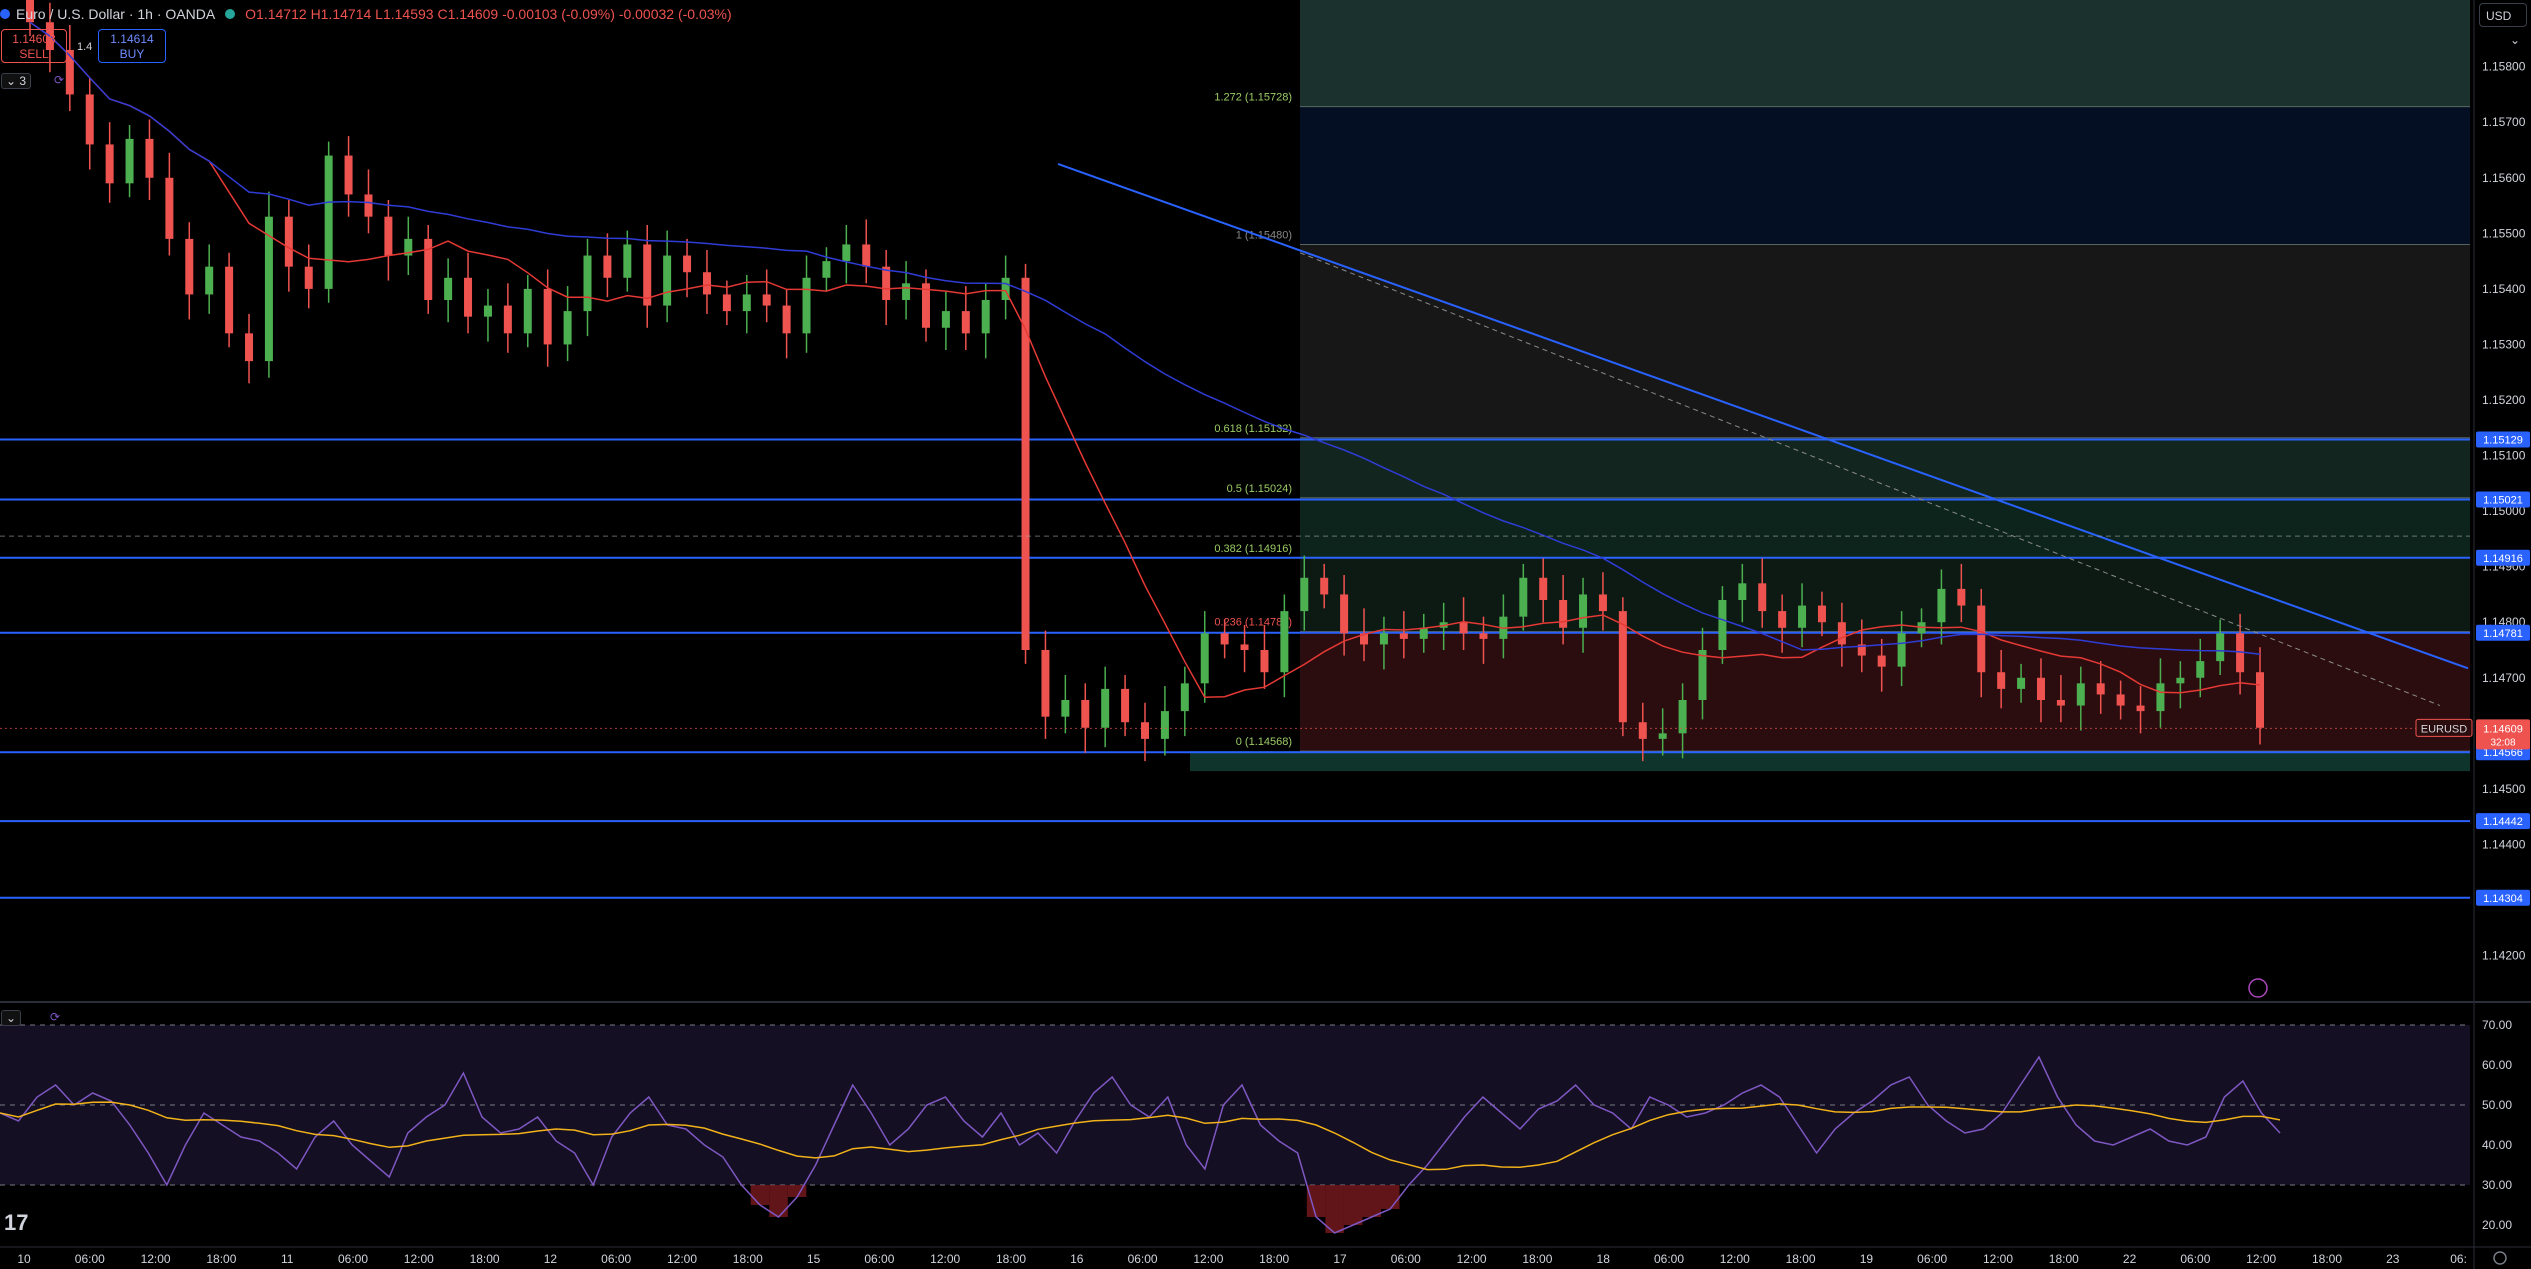  What do you see at coordinates (5, 14) in the screenshot?
I see `symbol-logo-icon` at bounding box center [5, 14].